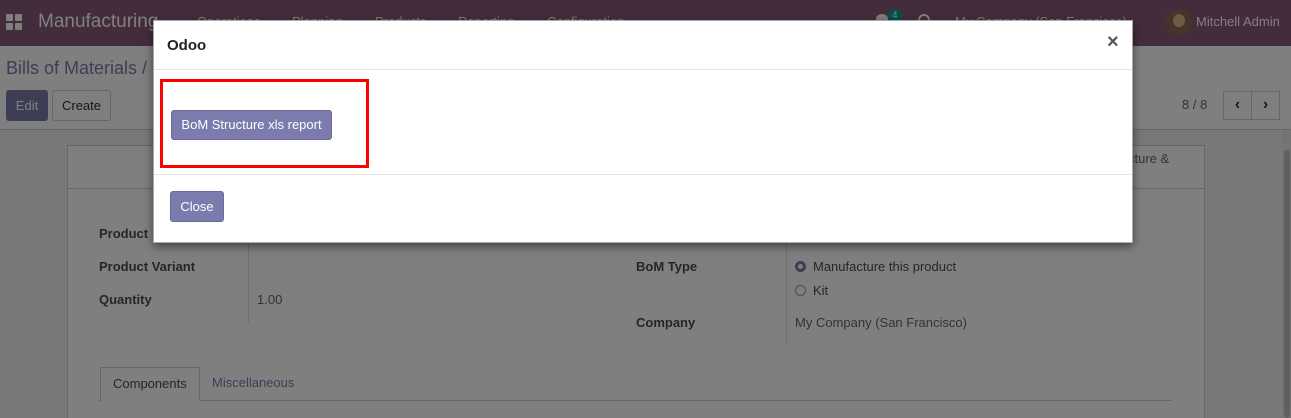 This screenshot has width=1291, height=418. What do you see at coordinates (197, 206) in the screenshot?
I see `dialog-close-button: Close` at bounding box center [197, 206].